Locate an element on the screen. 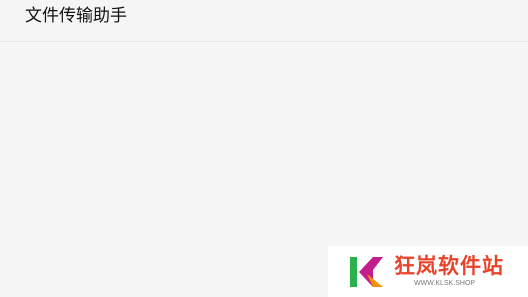 The image size is (528, 297). chat-header: 文件传输助手 is located at coordinates (264, 21).